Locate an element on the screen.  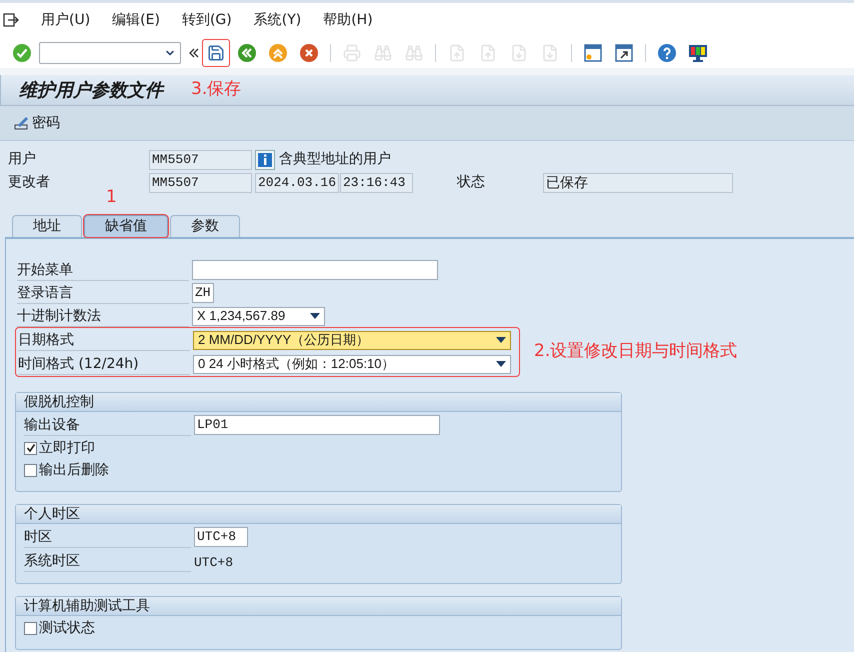
annotation-text: 2.设置修改日期与时间格式 is located at coordinates (636, 352).